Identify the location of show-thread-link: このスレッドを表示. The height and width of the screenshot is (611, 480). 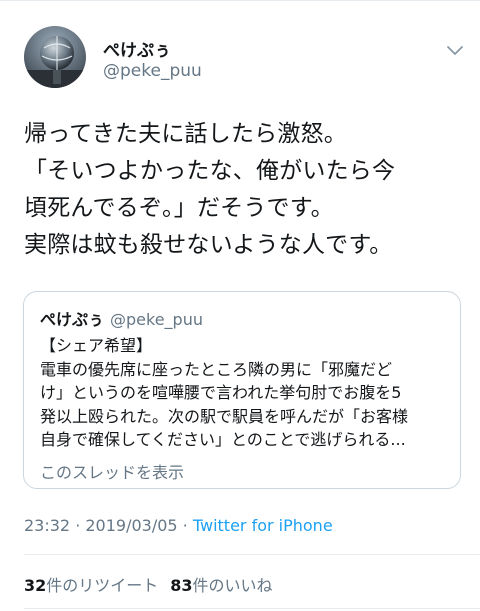
(112, 471).